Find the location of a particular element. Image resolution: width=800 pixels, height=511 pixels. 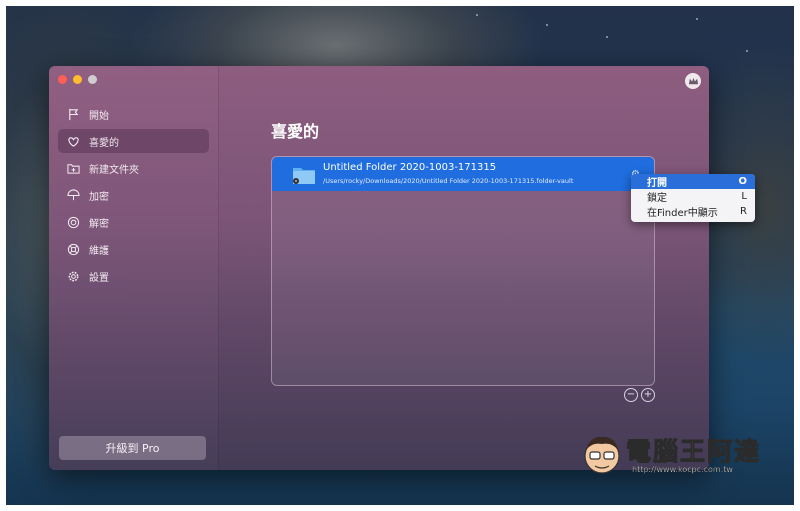

watermark-text: 電腦王阿達 is located at coordinates (693, 452).